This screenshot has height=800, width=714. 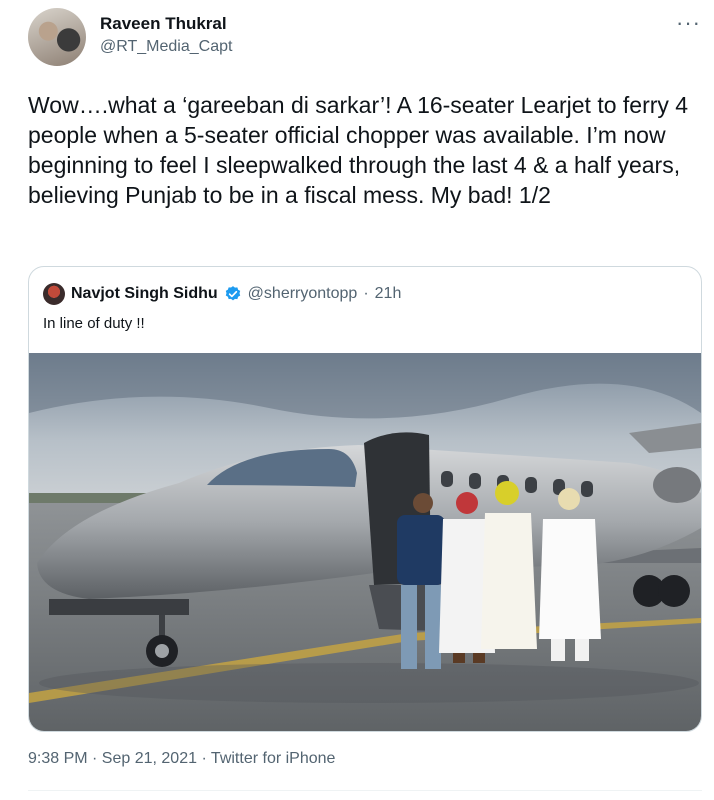 I want to click on quoted-tweet-time: 21h, so click(x=388, y=294).